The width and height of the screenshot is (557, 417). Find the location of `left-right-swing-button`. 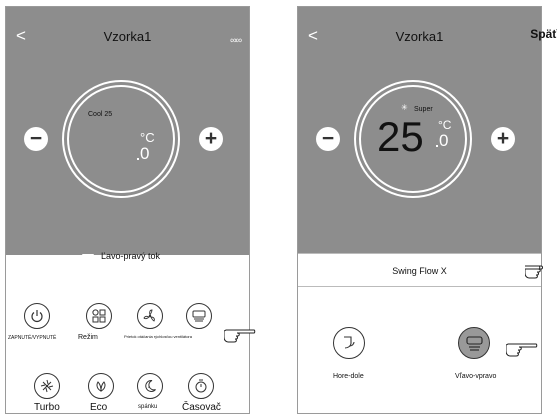

left-right-swing-button is located at coordinates (474, 343).